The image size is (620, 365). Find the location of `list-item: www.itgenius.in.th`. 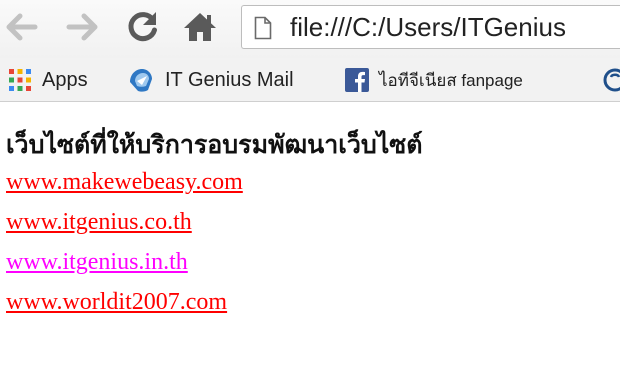

list-item: www.itgenius.in.th is located at coordinates (310, 268).